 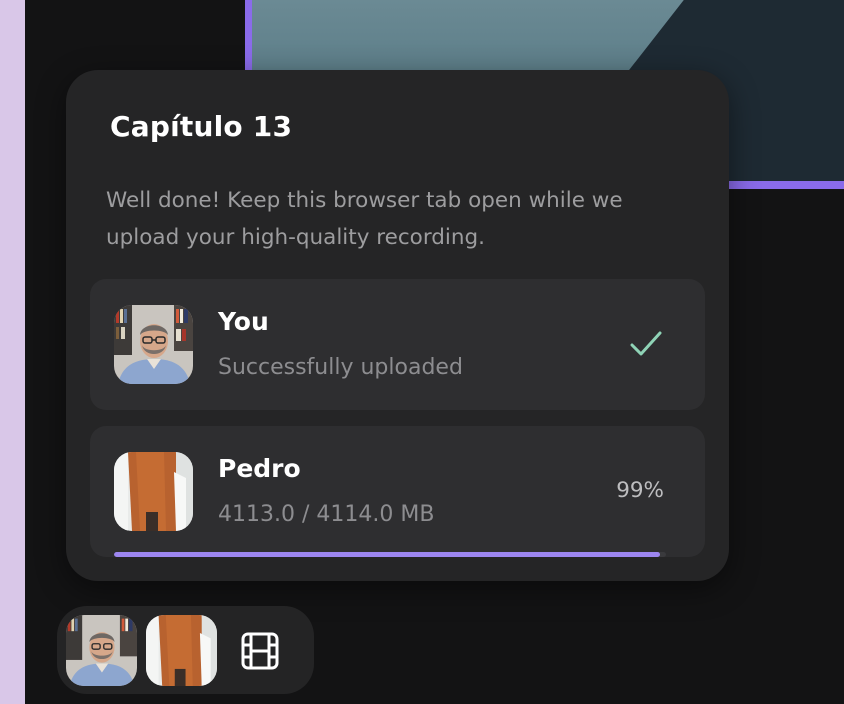 I want to click on participant-name: You, so click(x=243, y=321).